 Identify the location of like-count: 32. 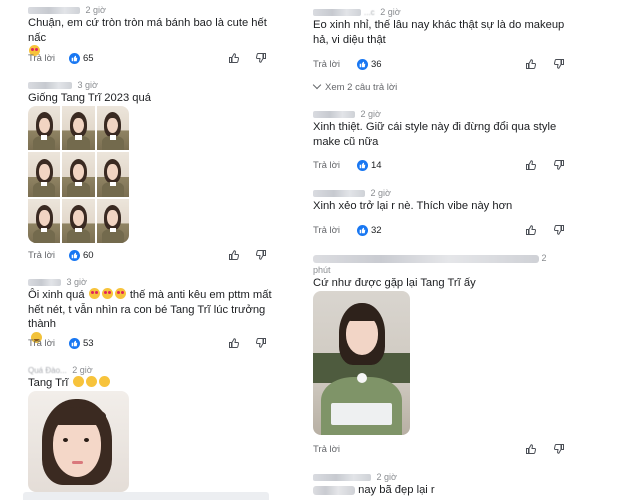
(369, 230).